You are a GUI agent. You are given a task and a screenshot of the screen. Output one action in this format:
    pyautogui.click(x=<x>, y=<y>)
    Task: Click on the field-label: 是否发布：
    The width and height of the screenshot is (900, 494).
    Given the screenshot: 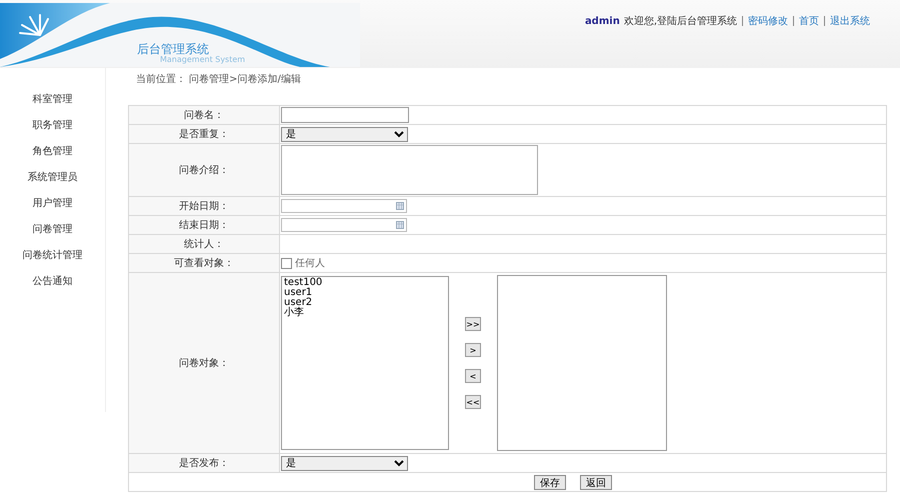 What is the action you would take?
    pyautogui.click(x=204, y=463)
    